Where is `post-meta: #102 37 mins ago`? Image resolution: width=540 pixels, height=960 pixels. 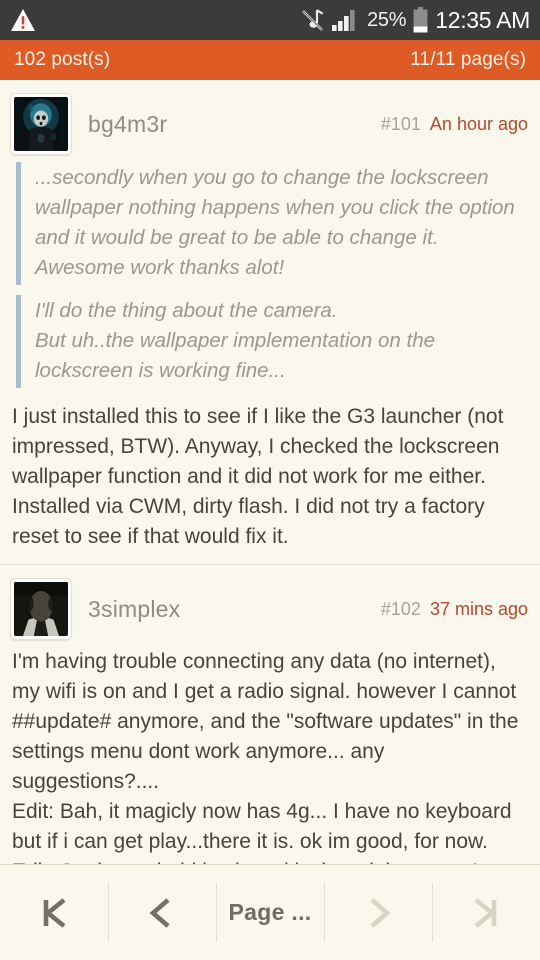 post-meta: #102 37 mins ago is located at coordinates (455, 609).